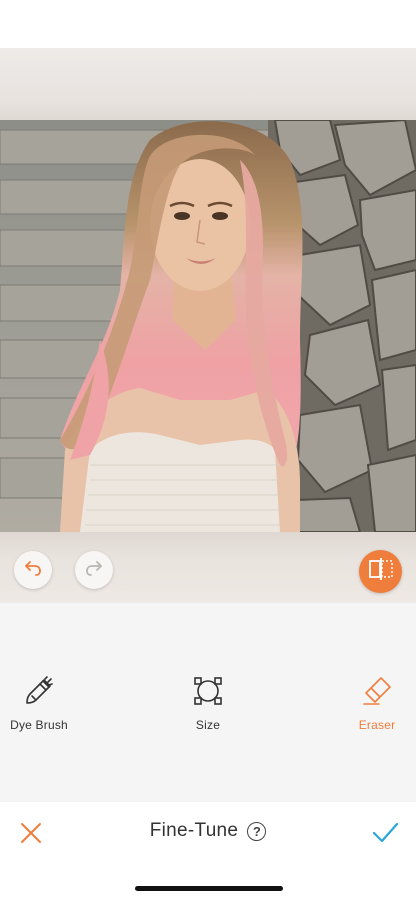 This screenshot has width=416, height=900. Describe the element at coordinates (385, 833) in the screenshot. I see `confirm-button` at that location.